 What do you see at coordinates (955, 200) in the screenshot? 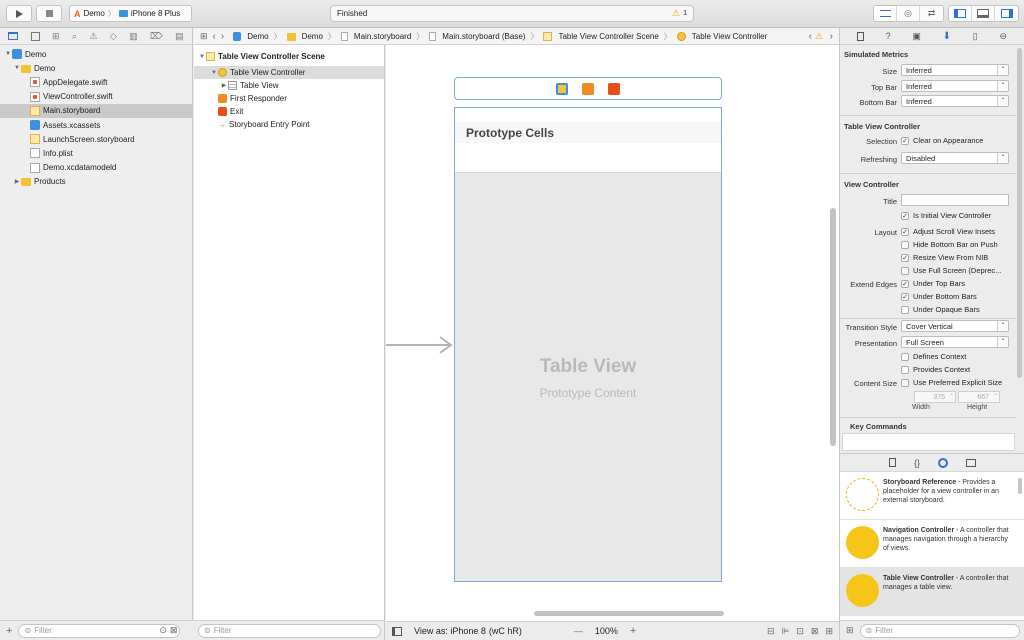
I see `title-field` at bounding box center [955, 200].